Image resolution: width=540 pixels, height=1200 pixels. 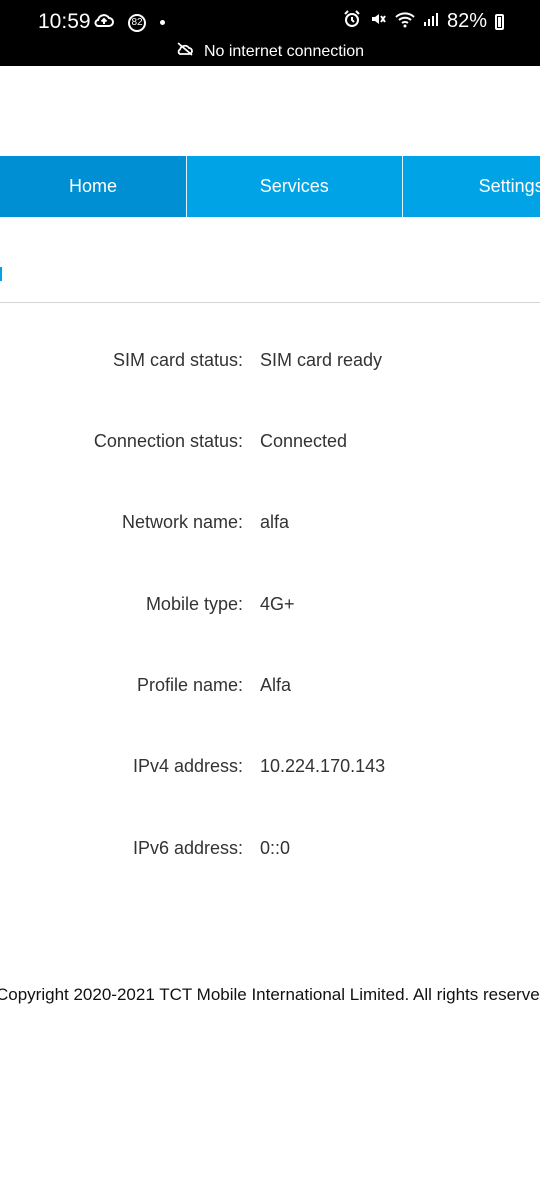 What do you see at coordinates (194, 604) in the screenshot?
I see `info-label: Mobile type:` at bounding box center [194, 604].